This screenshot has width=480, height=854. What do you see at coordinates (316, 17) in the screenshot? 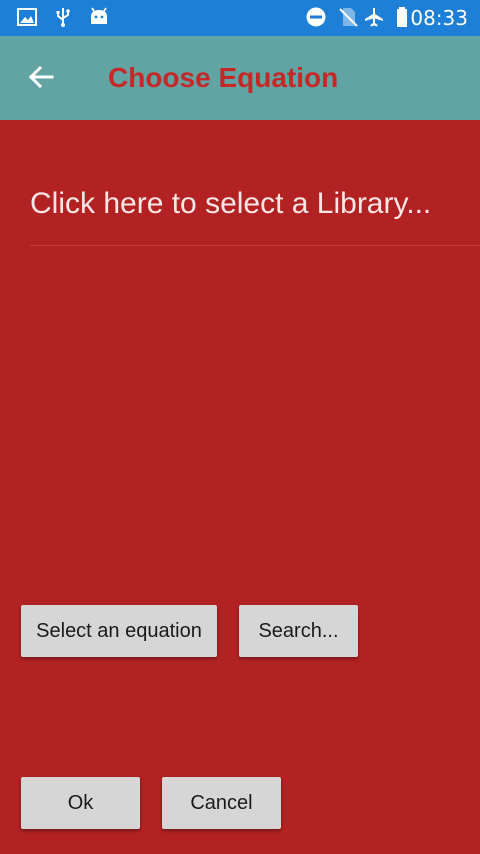
I see `do-not-disturb-icon` at bounding box center [316, 17].